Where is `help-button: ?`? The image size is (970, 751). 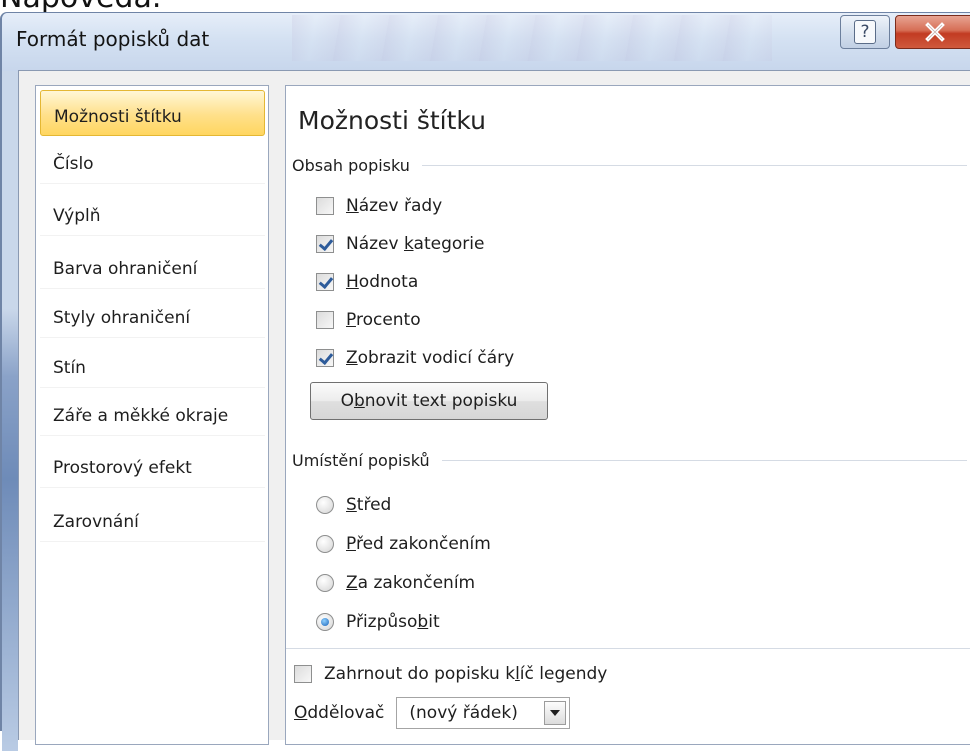 help-button: ? is located at coordinates (865, 32).